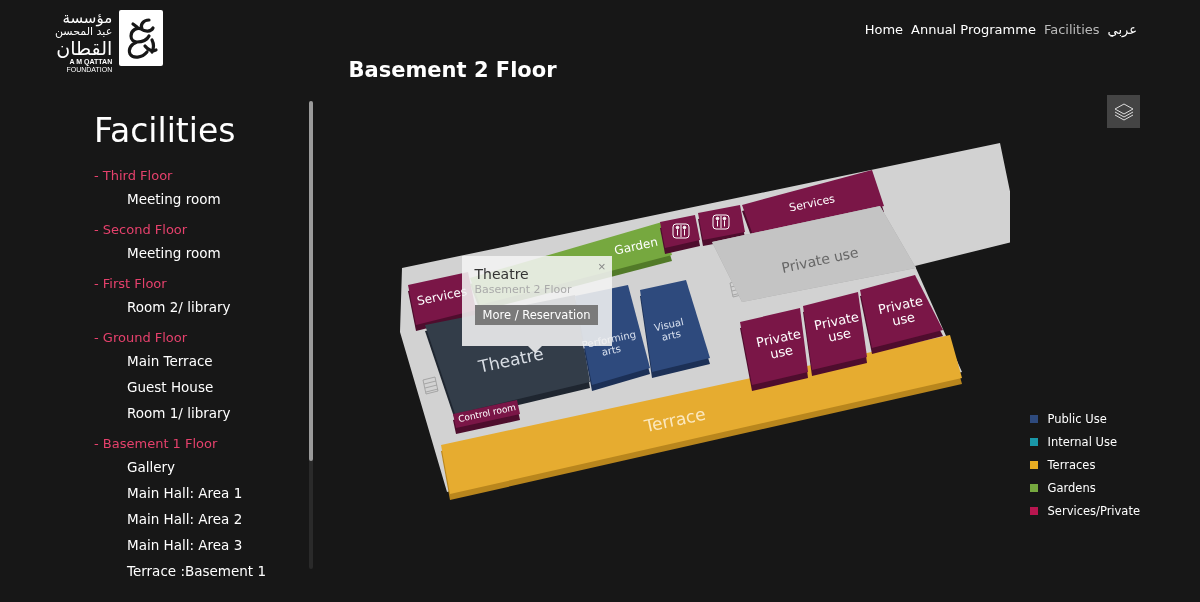  Describe the element at coordinates (1122, 30) in the screenshot. I see `nav-link: عربي` at that location.